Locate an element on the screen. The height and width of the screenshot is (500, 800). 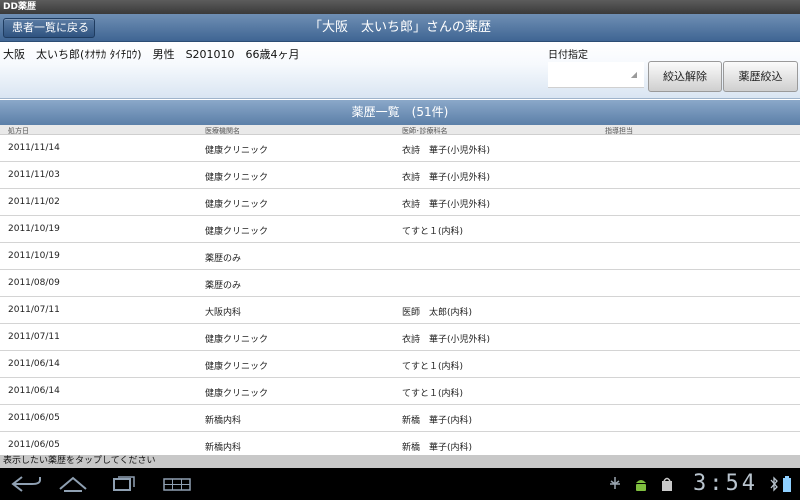
grid-menu-icon is located at coordinates (177, 484).